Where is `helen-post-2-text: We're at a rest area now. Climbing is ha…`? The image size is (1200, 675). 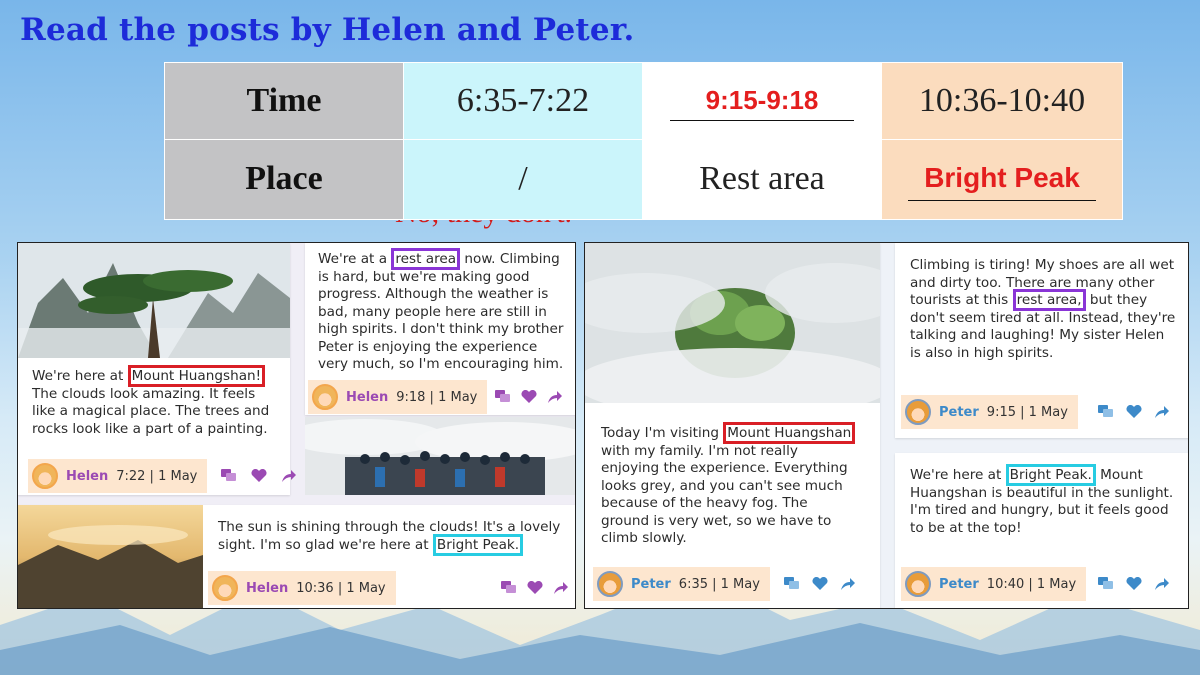
helen-post-2-text: We're at a rest area now. Climbing is ha… is located at coordinates (446, 311).